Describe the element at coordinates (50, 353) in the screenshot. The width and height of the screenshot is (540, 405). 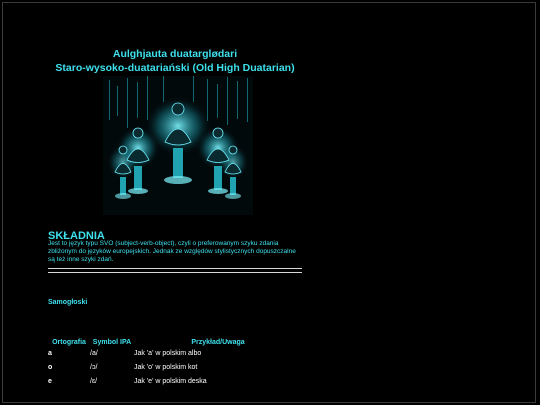
I see `cell-orthography: a` at that location.